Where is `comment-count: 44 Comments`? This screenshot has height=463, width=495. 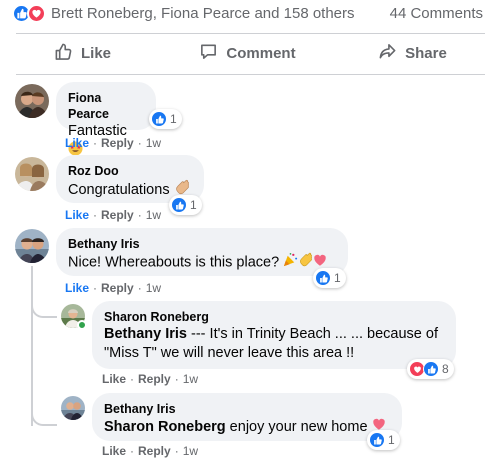
comment-count: 44 Comments is located at coordinates (436, 13).